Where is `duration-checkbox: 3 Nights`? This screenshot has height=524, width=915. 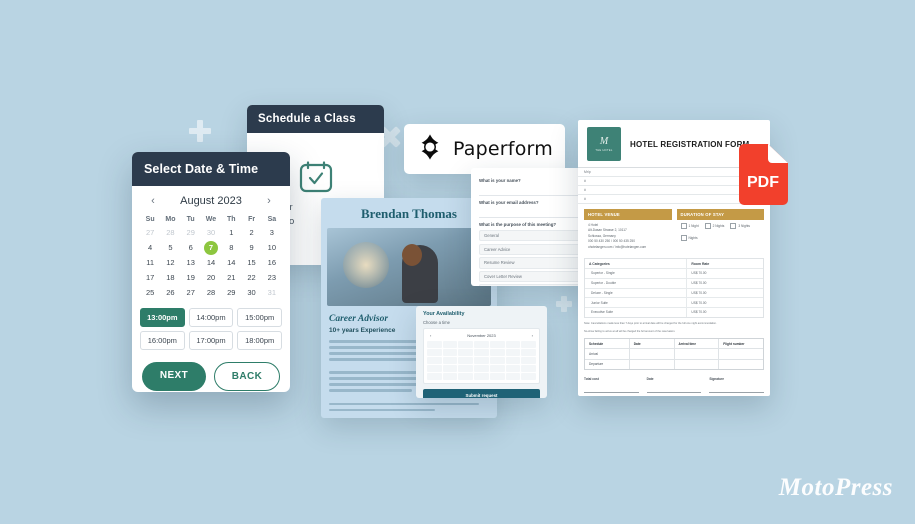
duration-checkbox: 3 Nights is located at coordinates (740, 226).